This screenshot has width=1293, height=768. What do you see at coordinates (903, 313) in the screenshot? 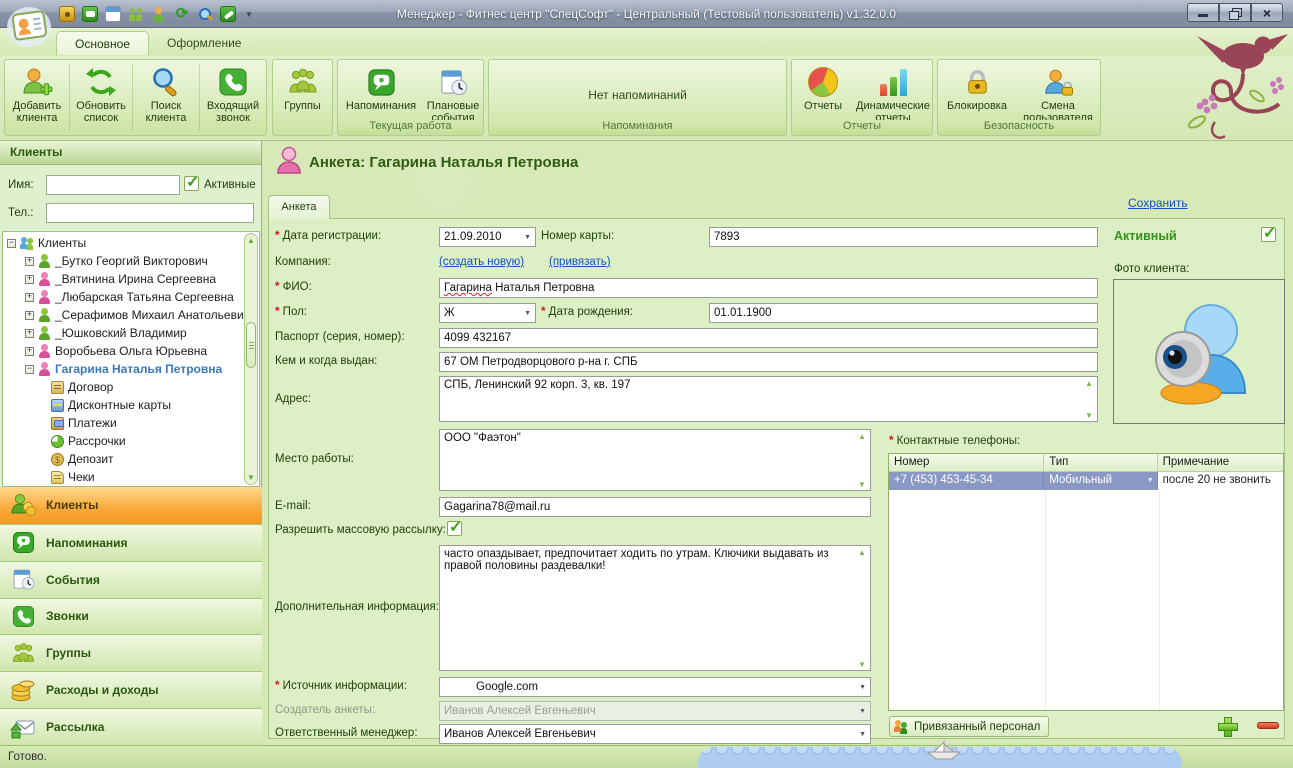
I see `birth-date-input` at bounding box center [903, 313].